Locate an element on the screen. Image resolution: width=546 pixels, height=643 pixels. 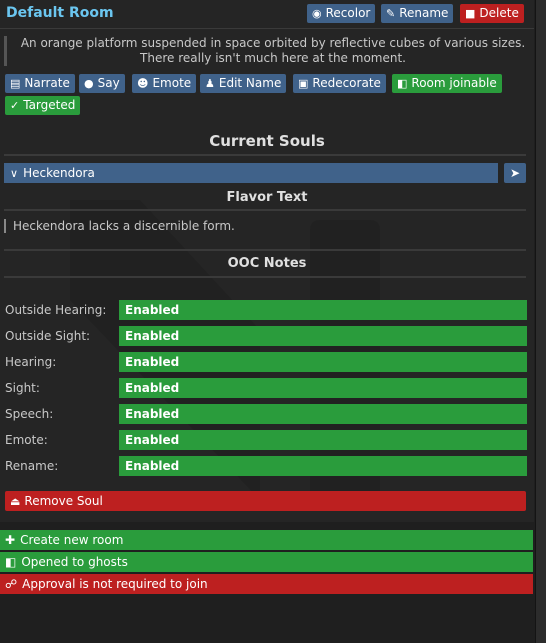
palette-icon: ◉ is located at coordinates (317, 13).